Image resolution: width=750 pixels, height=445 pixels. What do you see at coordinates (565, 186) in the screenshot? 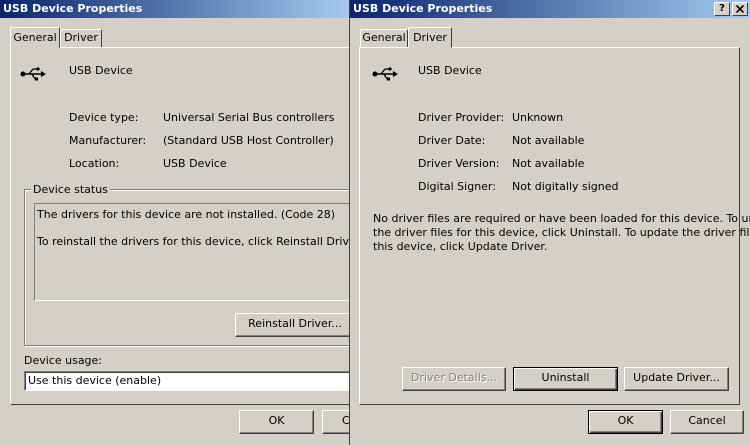
I see `digital-signer-value: Not digitally signed` at bounding box center [565, 186].